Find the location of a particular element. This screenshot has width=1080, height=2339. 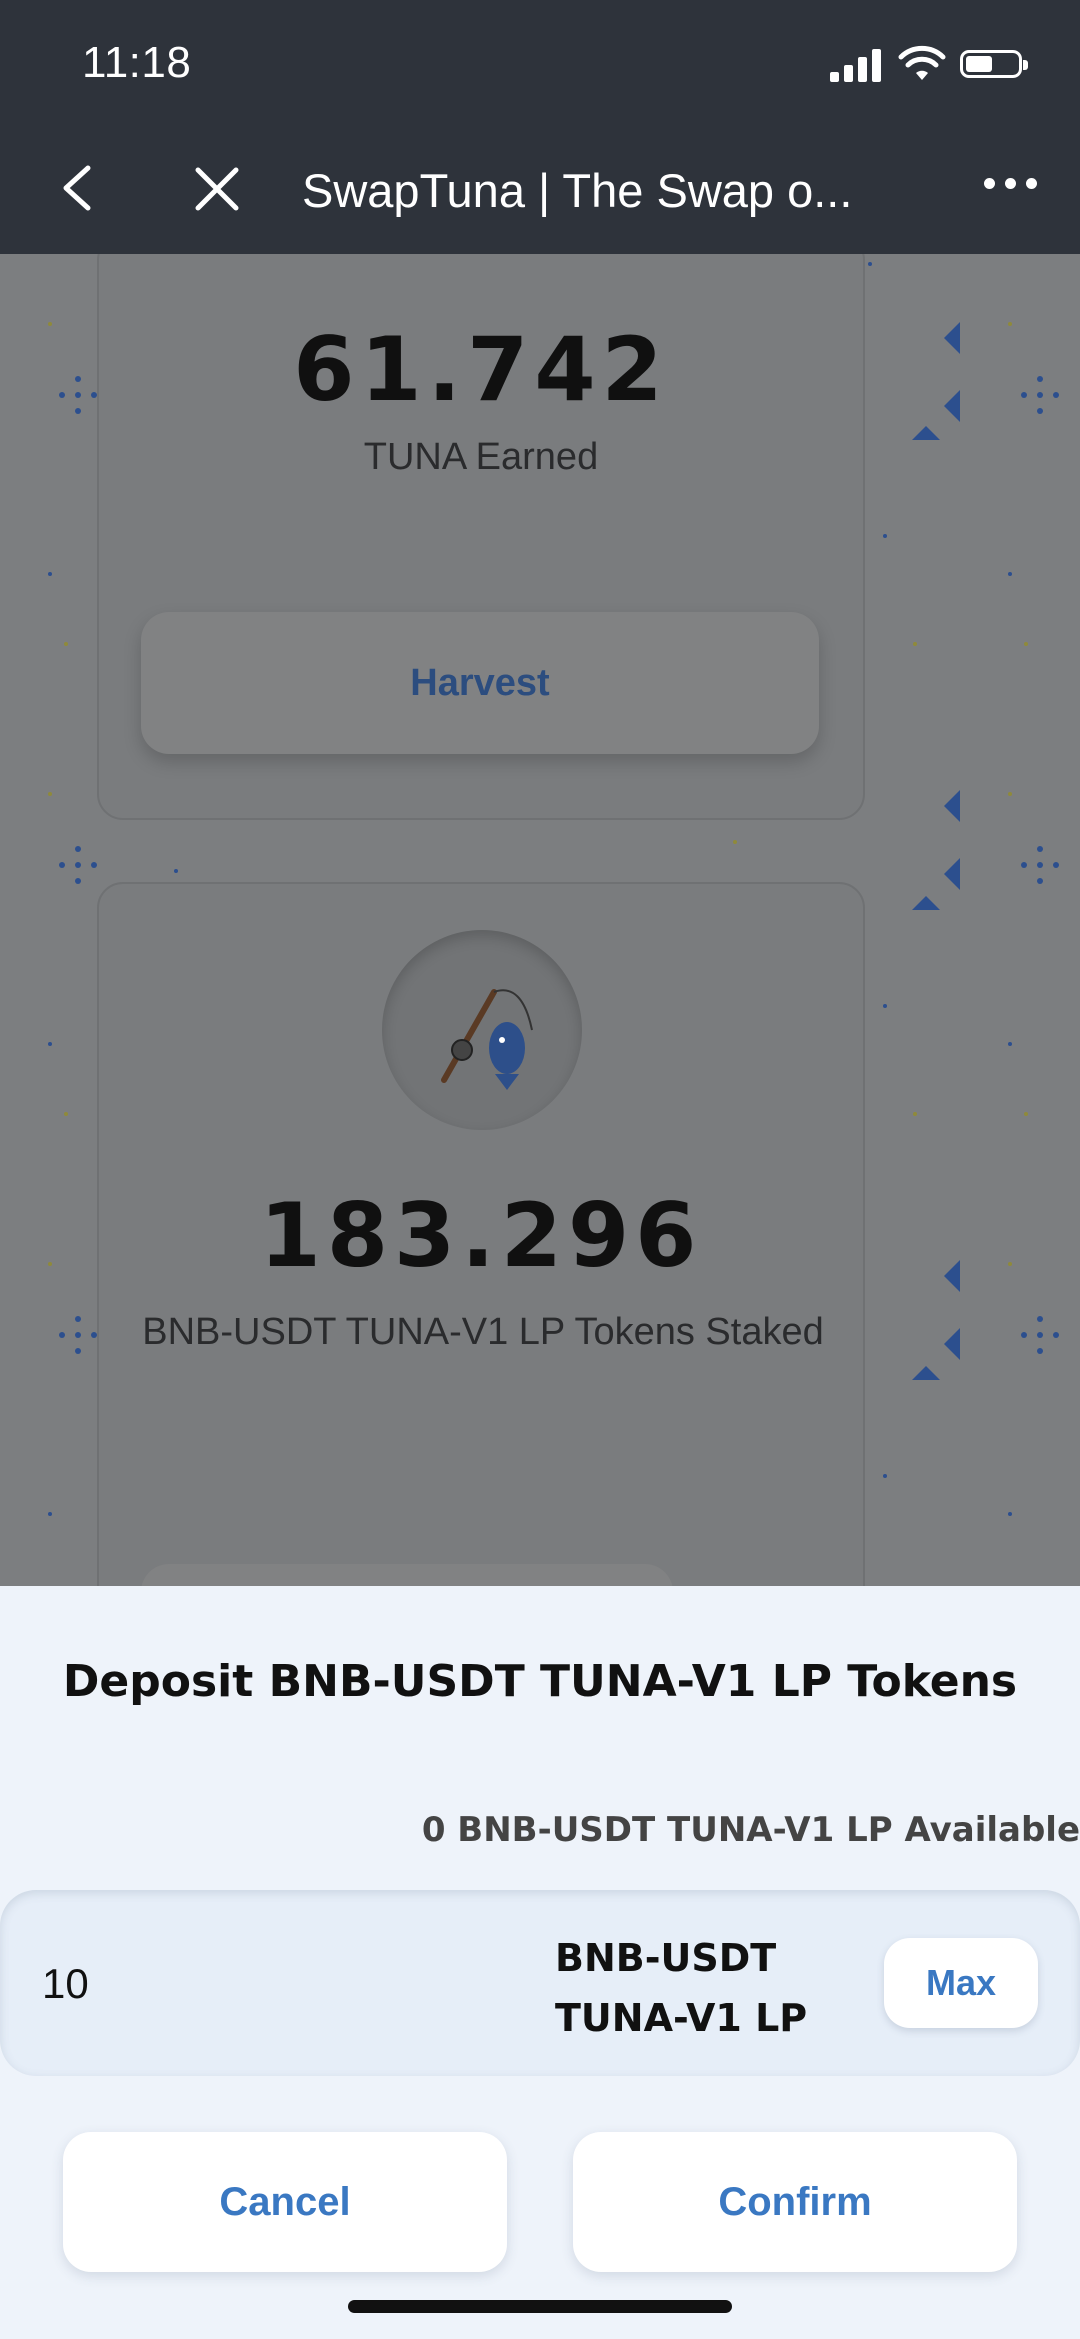

staked-value: 183.296 is located at coordinates (481, 1235).